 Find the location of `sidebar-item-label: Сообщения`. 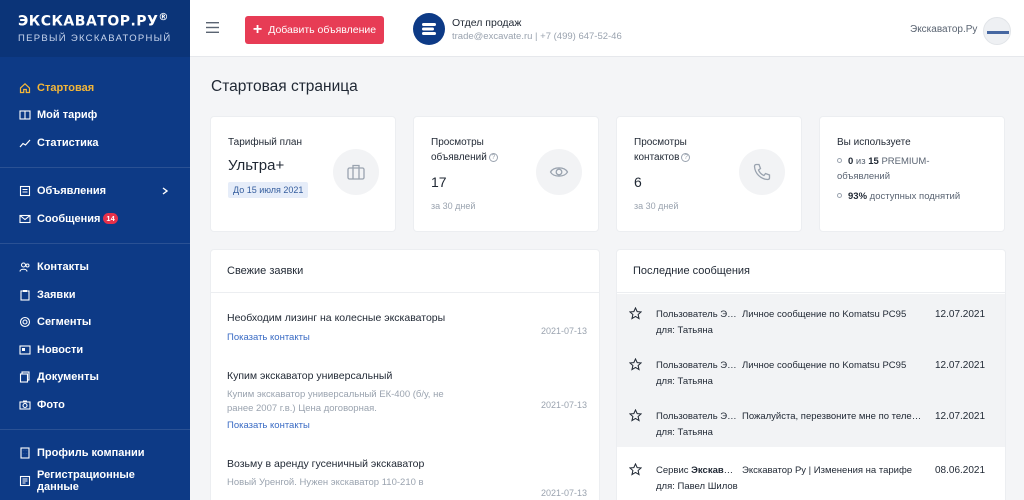

sidebar-item-label: Сообщения is located at coordinates (69, 218).